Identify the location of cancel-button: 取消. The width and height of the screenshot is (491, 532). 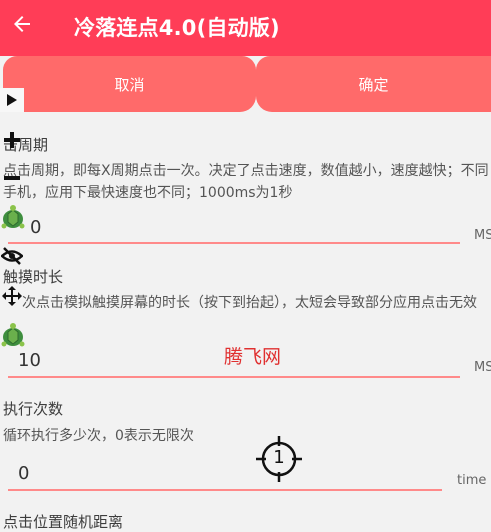
(129, 84).